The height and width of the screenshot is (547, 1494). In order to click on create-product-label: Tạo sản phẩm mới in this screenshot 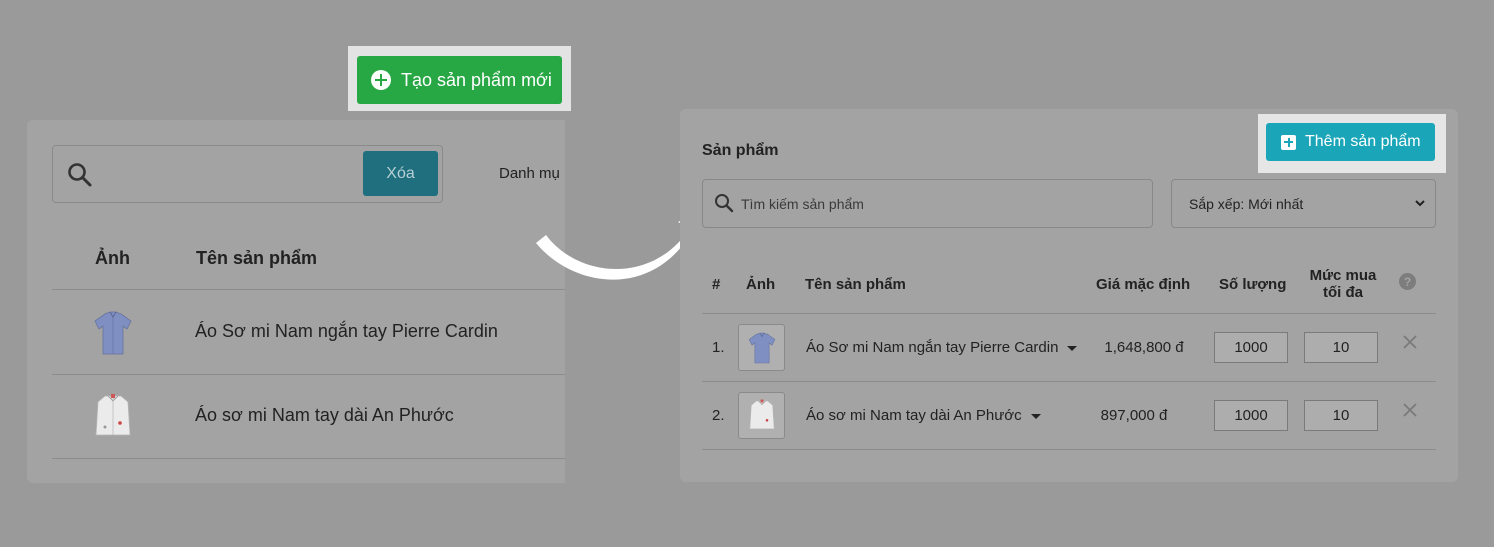, I will do `click(476, 79)`.